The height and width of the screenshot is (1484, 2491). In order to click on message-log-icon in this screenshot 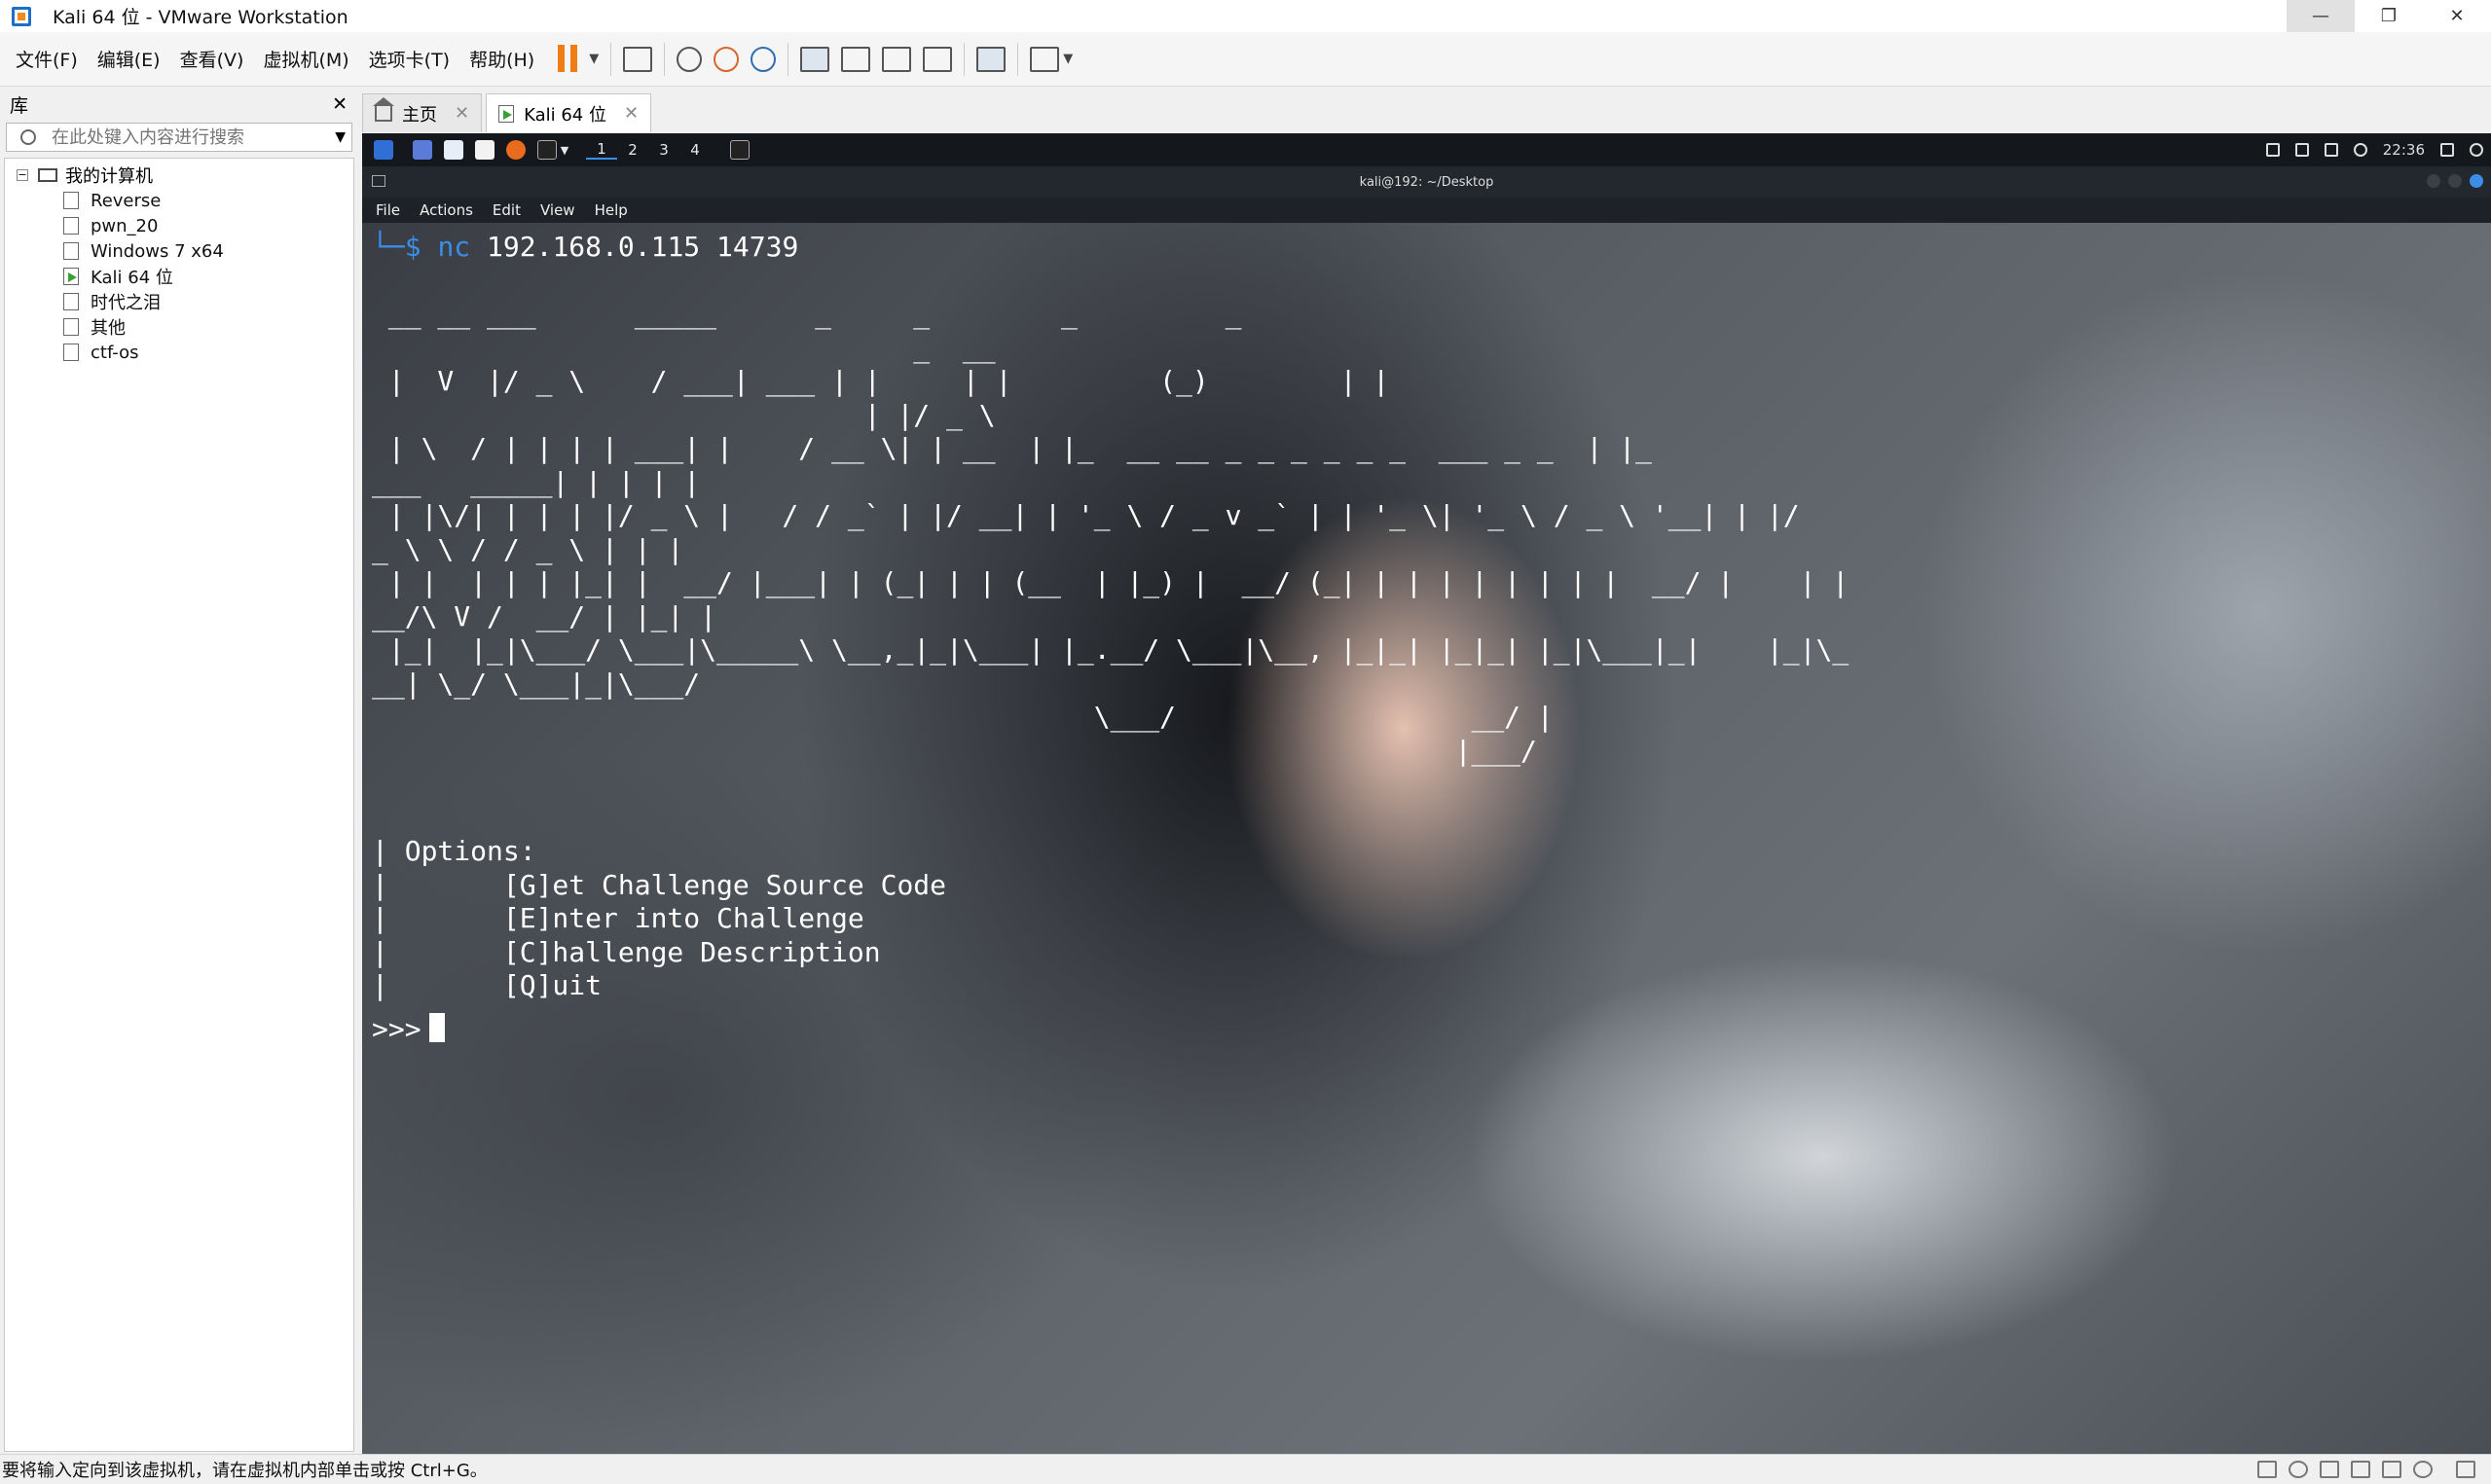, I will do `click(2465, 1469)`.